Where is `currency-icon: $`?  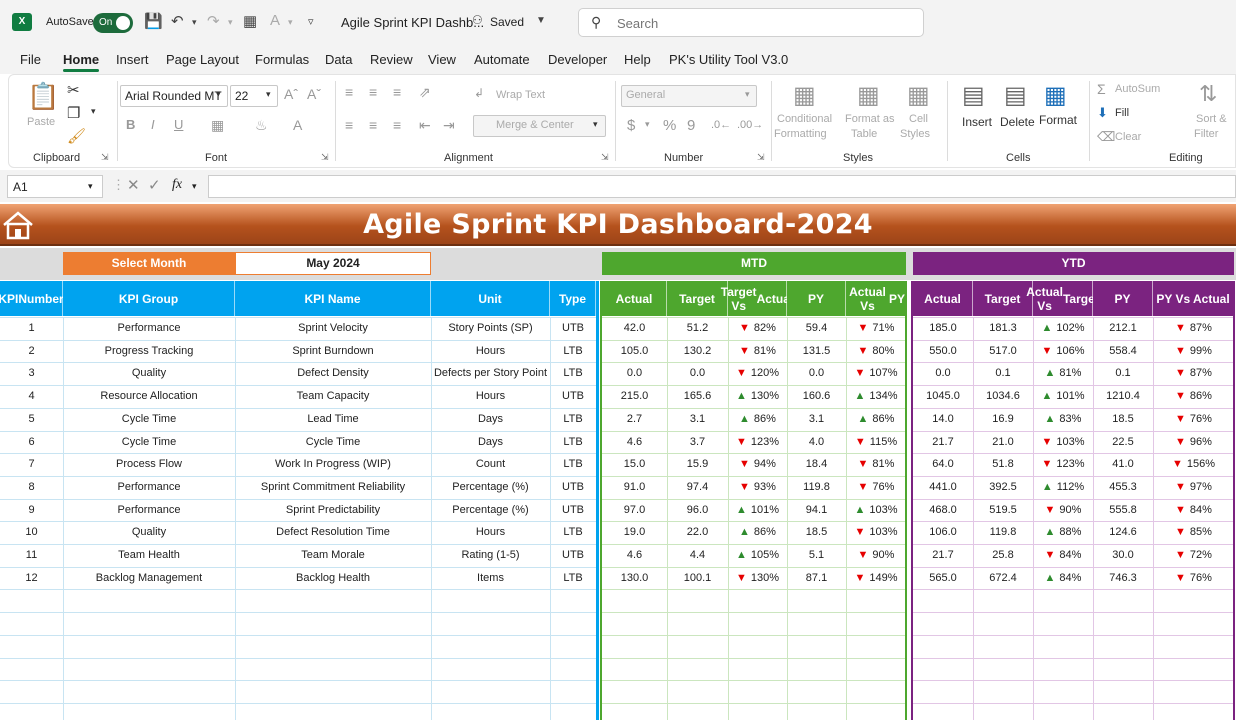 currency-icon: $ is located at coordinates (631, 125).